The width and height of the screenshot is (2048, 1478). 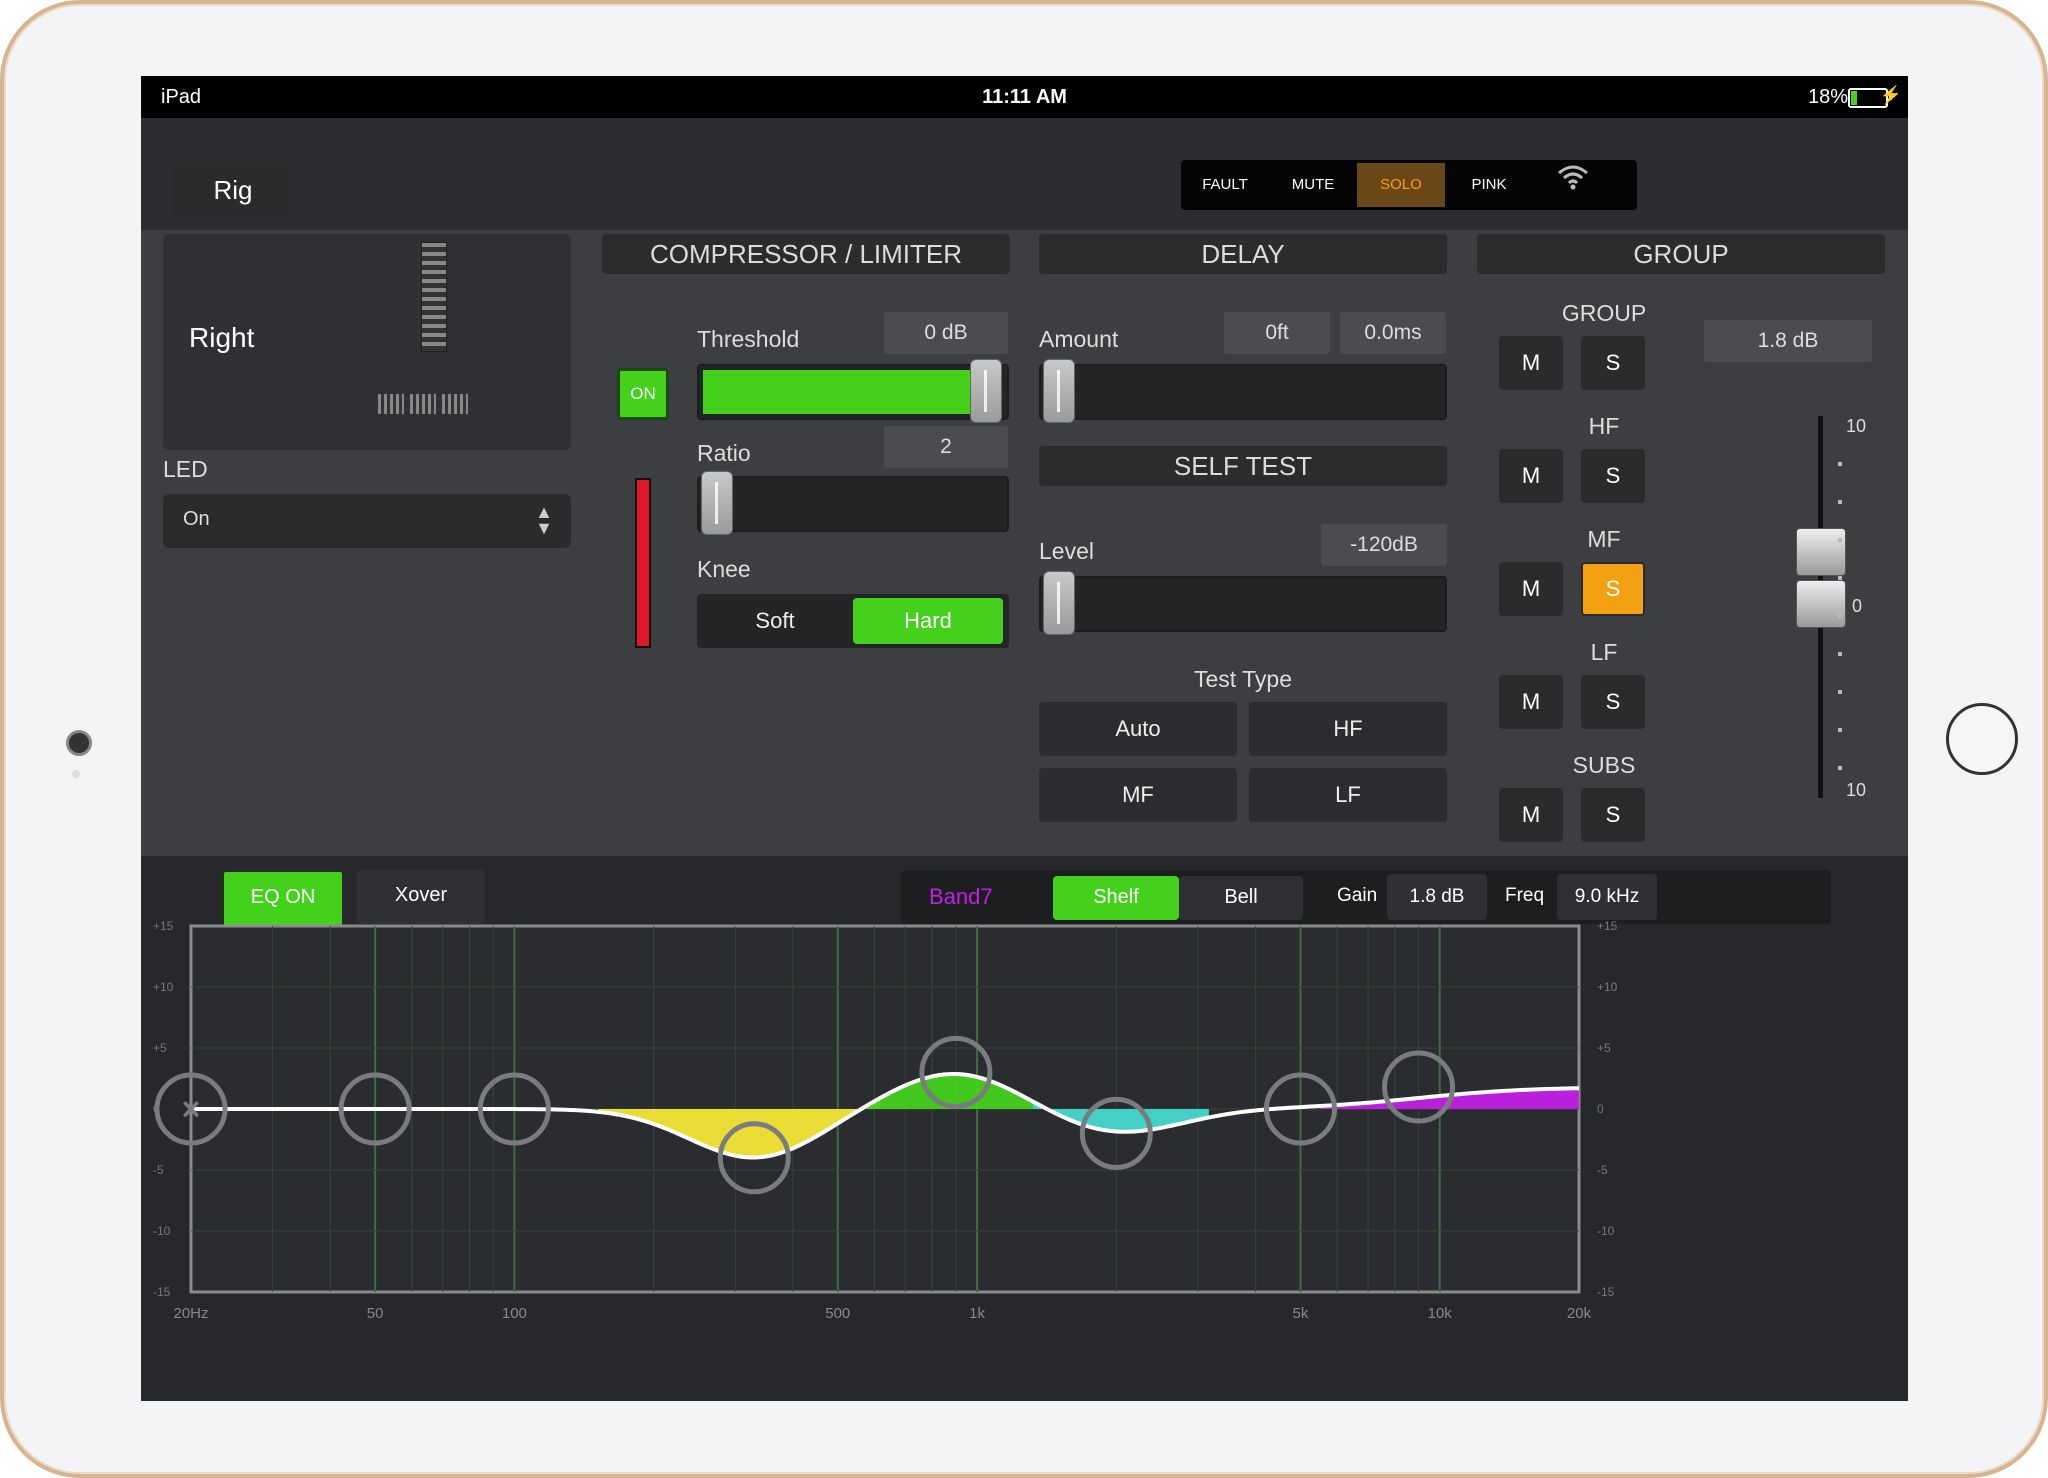 What do you see at coordinates (191, 1109) in the screenshot?
I see `eq-band1-bypass-icon: ×` at bounding box center [191, 1109].